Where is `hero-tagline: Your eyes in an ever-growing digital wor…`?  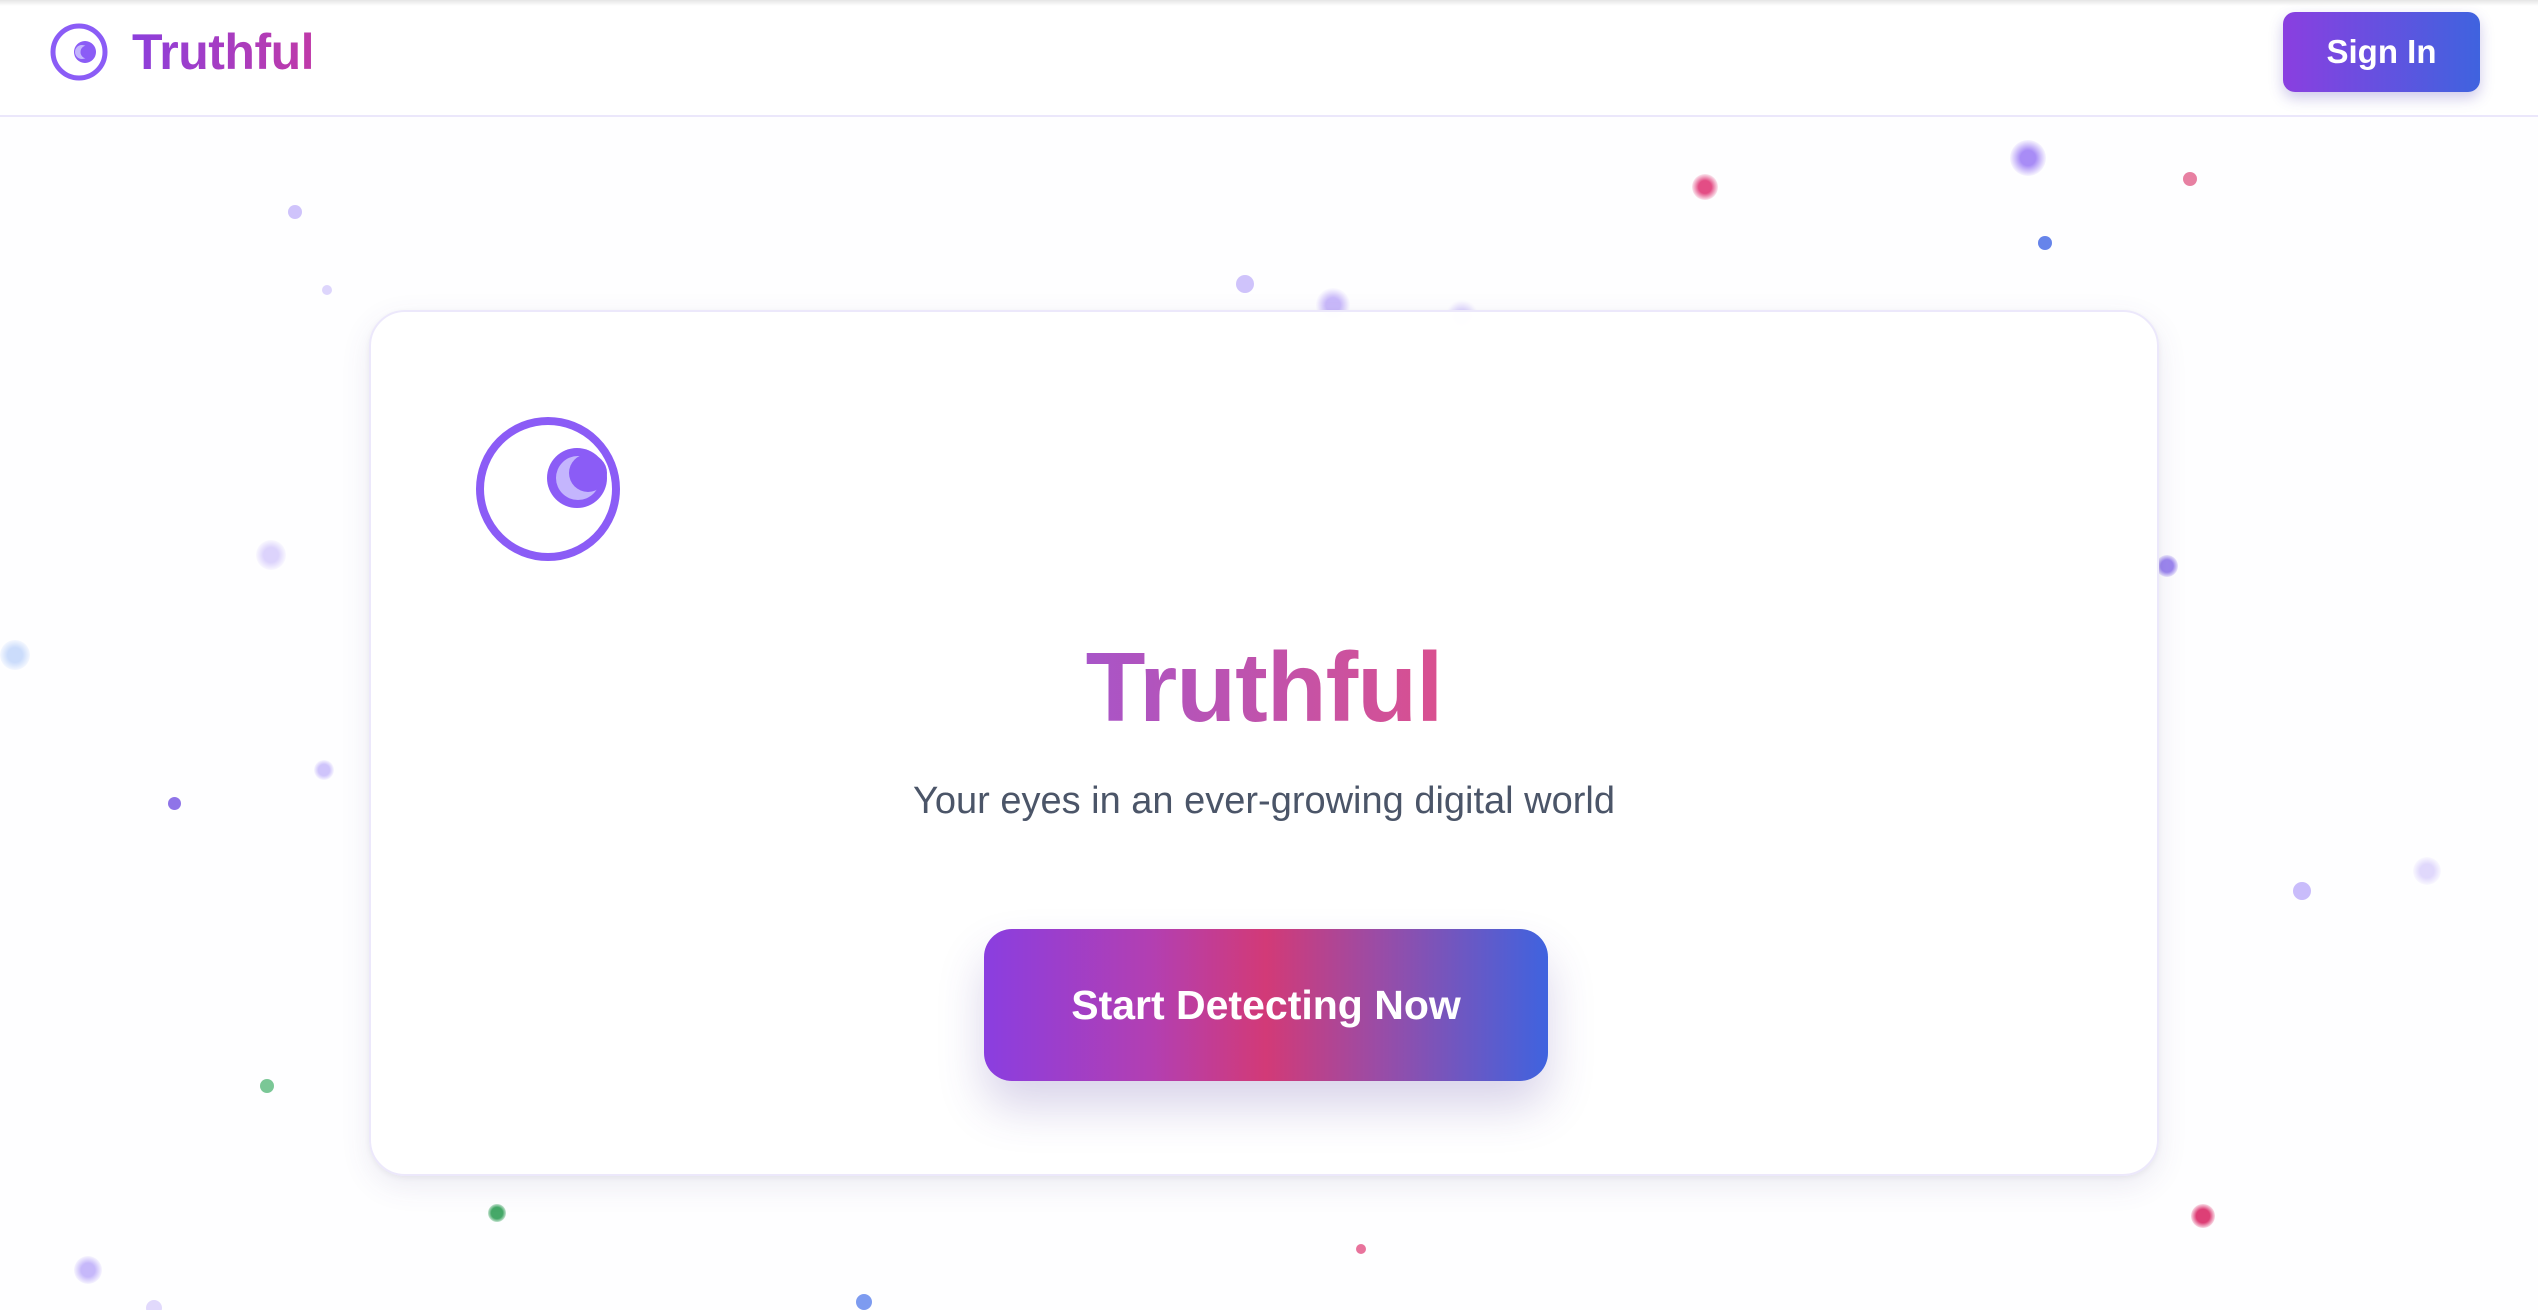 hero-tagline: Your eyes in an ever-growing digital wor… is located at coordinates (1264, 801).